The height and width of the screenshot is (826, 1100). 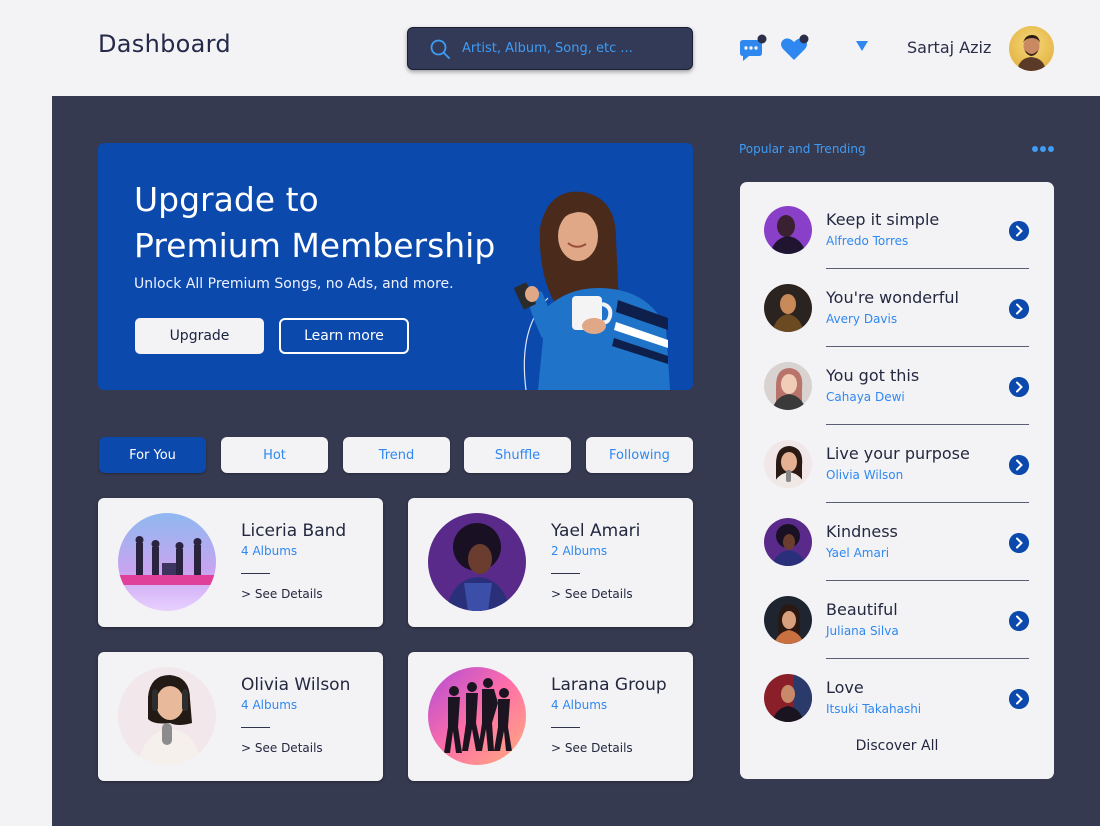 I want to click on banner-title-line2: Premium Membership, so click(x=315, y=245).